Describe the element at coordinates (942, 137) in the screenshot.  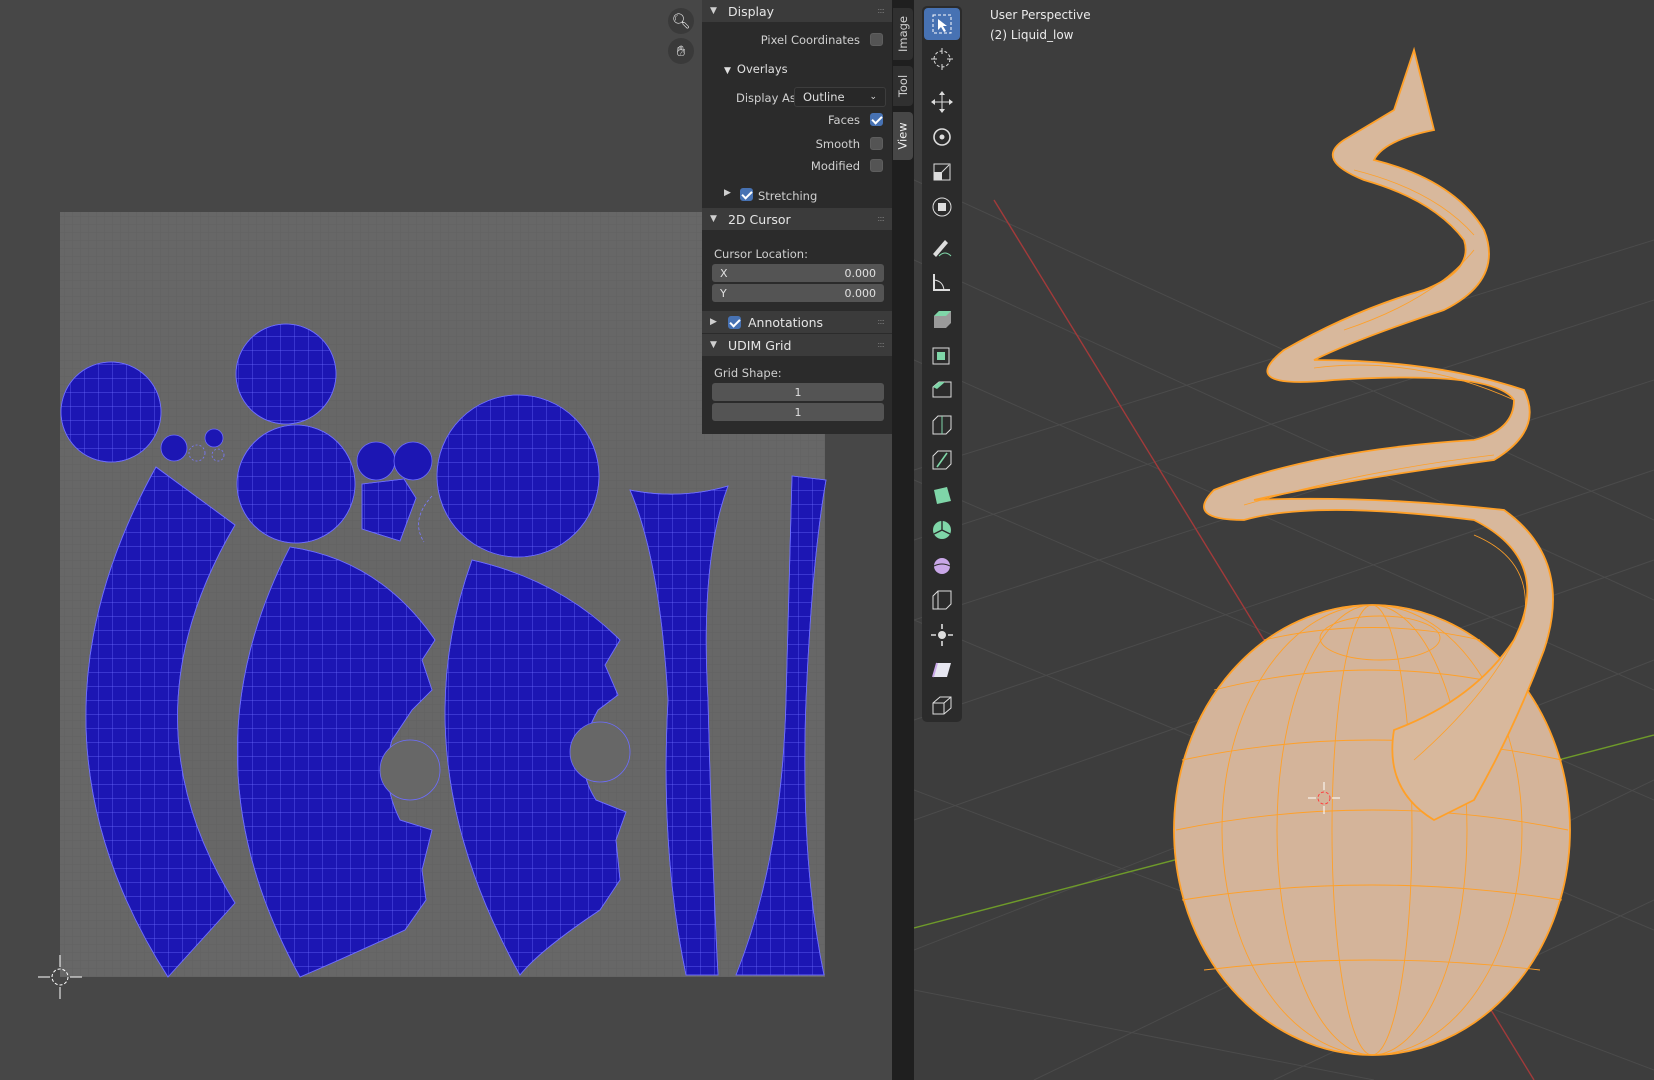
I see `rotate-icon` at that location.